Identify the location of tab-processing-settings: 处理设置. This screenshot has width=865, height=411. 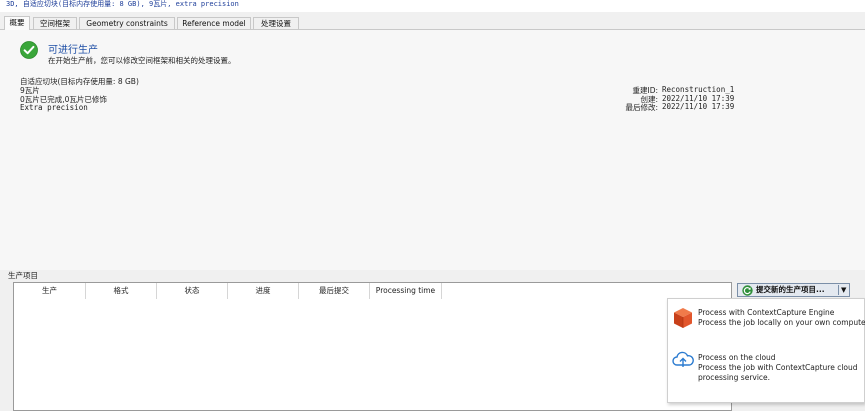
(276, 23).